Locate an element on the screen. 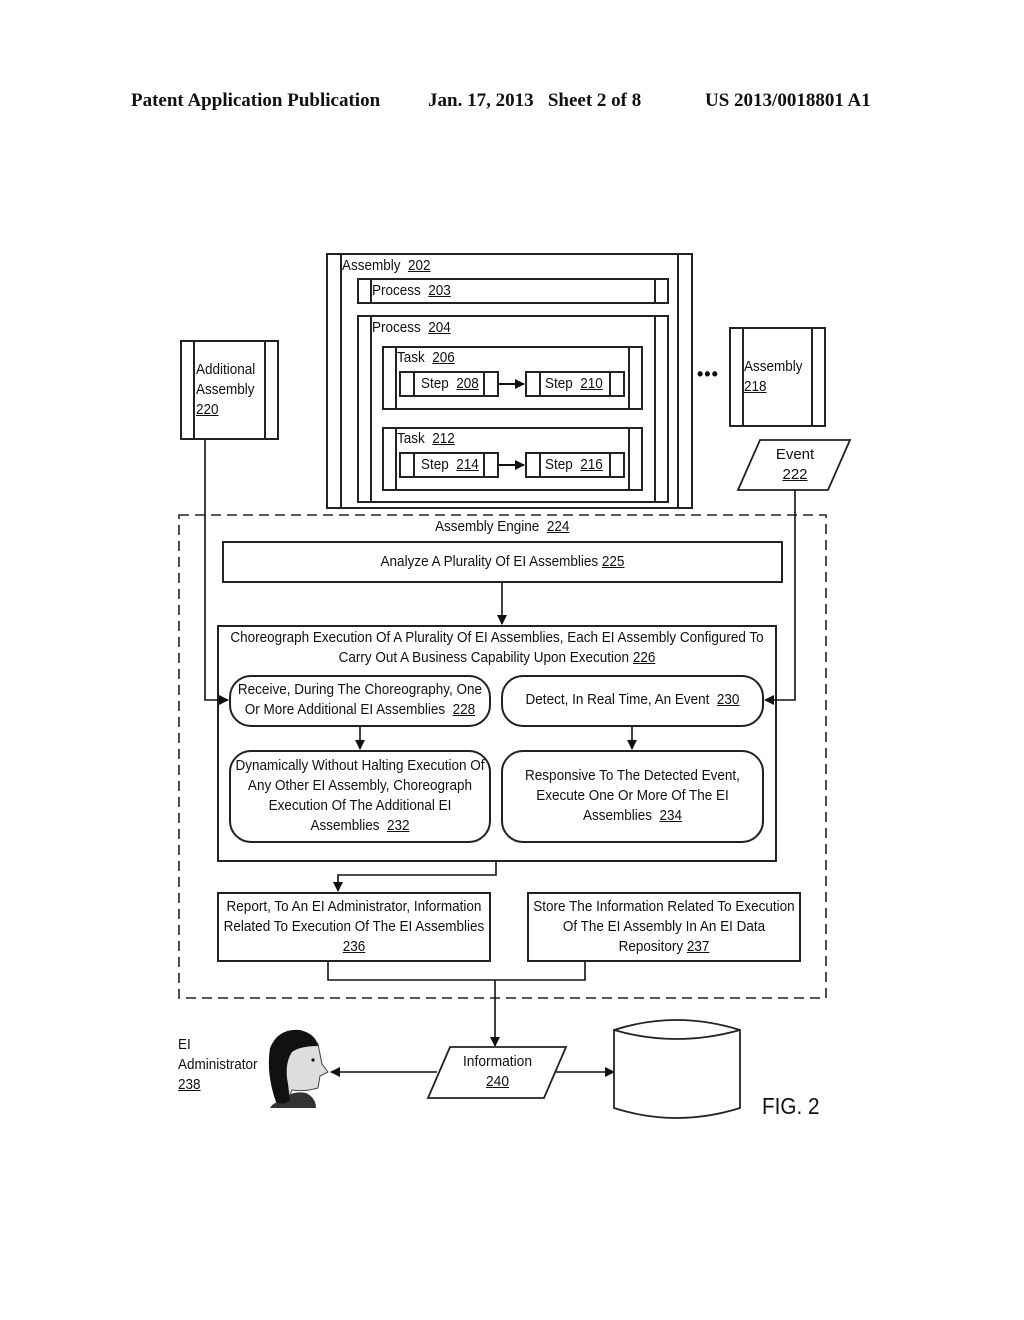 The image size is (1024, 1320). more-assemblies-ellipsis: ••• is located at coordinates (708, 374).